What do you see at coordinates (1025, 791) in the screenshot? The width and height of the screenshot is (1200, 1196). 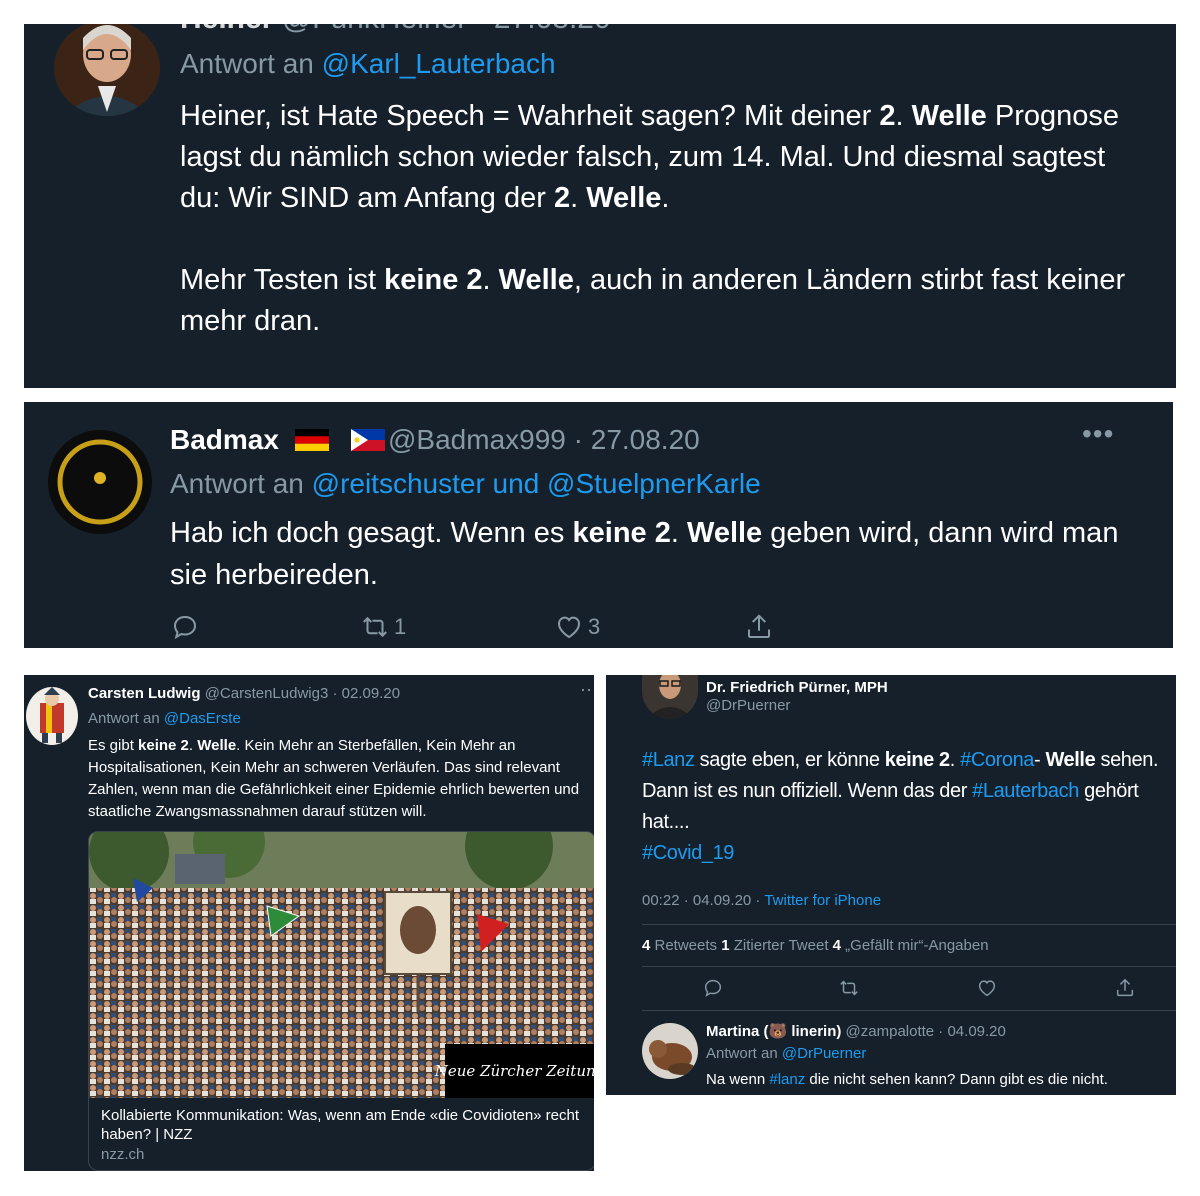 I see `hashtag-lauterbach: #Lauterbach` at bounding box center [1025, 791].